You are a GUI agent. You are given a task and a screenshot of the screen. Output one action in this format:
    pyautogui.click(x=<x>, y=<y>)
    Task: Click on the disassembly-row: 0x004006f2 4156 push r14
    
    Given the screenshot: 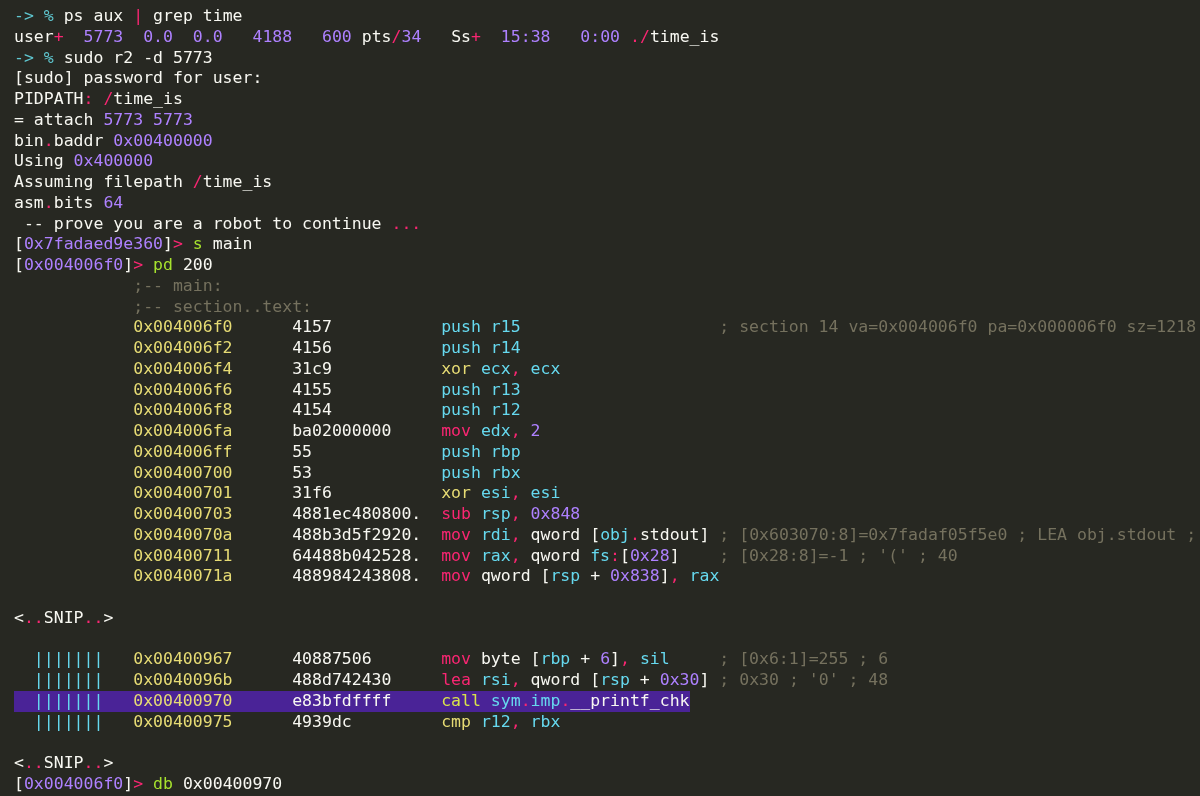 What is the action you would take?
    pyautogui.click(x=267, y=348)
    